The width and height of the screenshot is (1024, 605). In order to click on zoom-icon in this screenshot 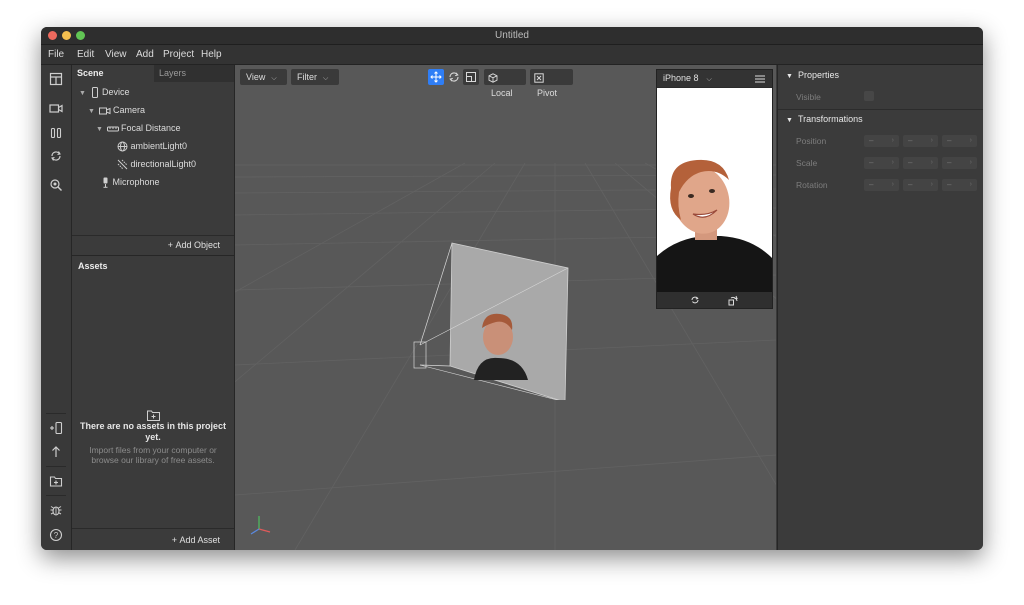, I will do `click(56, 185)`.